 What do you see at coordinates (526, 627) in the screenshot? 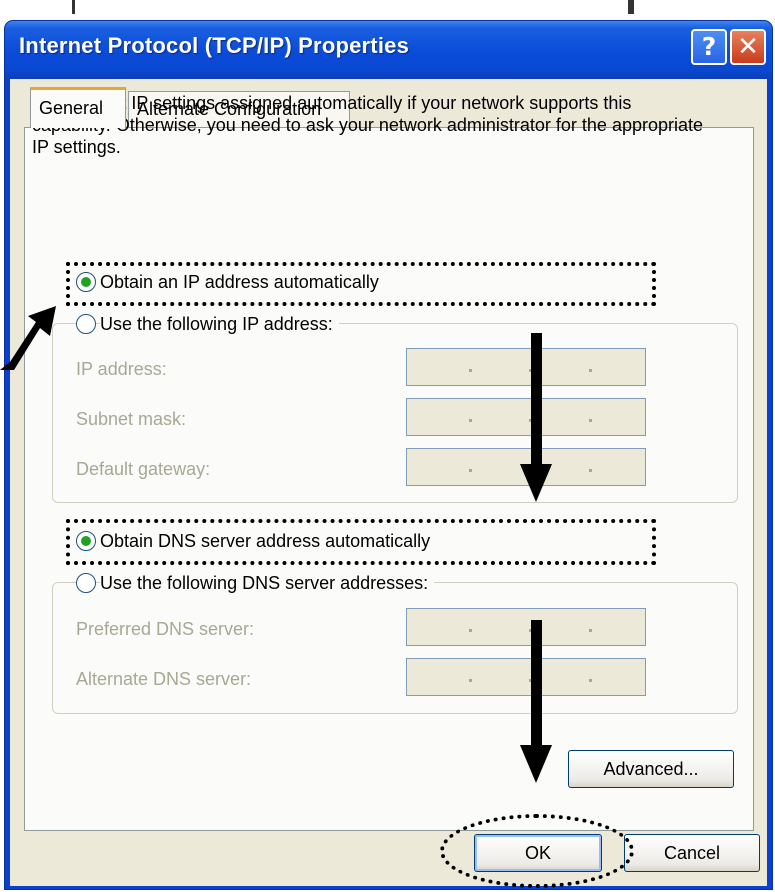
I see `preferred-dns-input` at bounding box center [526, 627].